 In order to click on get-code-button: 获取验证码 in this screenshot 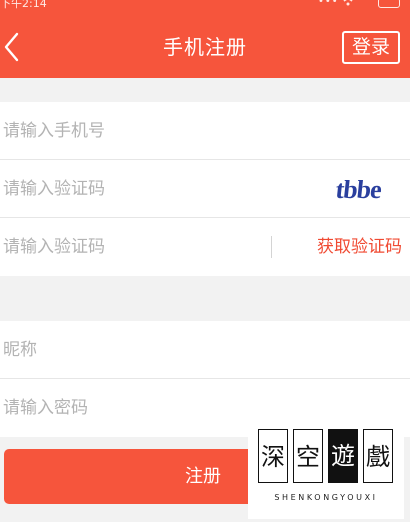, I will do `click(359, 247)`.